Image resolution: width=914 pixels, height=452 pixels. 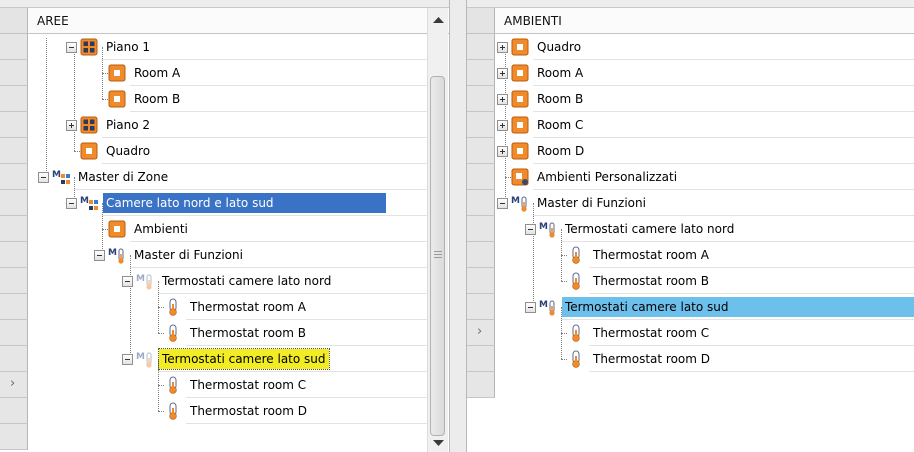 I want to click on ambienti-column-header: AMBIENTI, so click(x=690, y=21).